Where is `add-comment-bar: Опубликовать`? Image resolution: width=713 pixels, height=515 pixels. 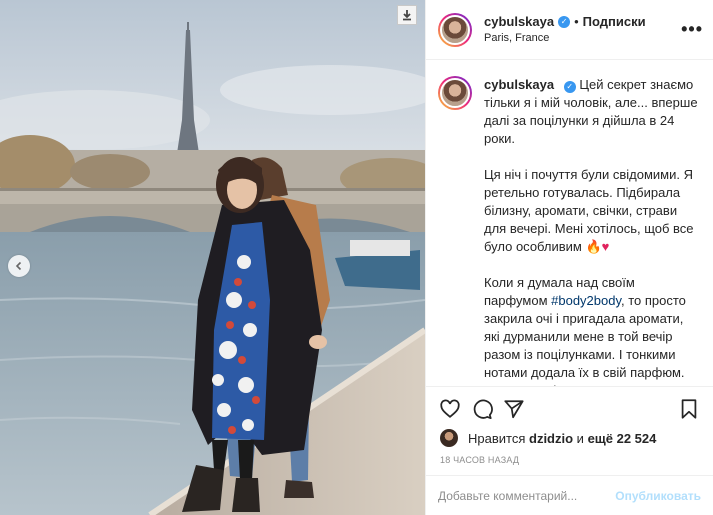 add-comment-bar: Опубликовать is located at coordinates (569, 495).